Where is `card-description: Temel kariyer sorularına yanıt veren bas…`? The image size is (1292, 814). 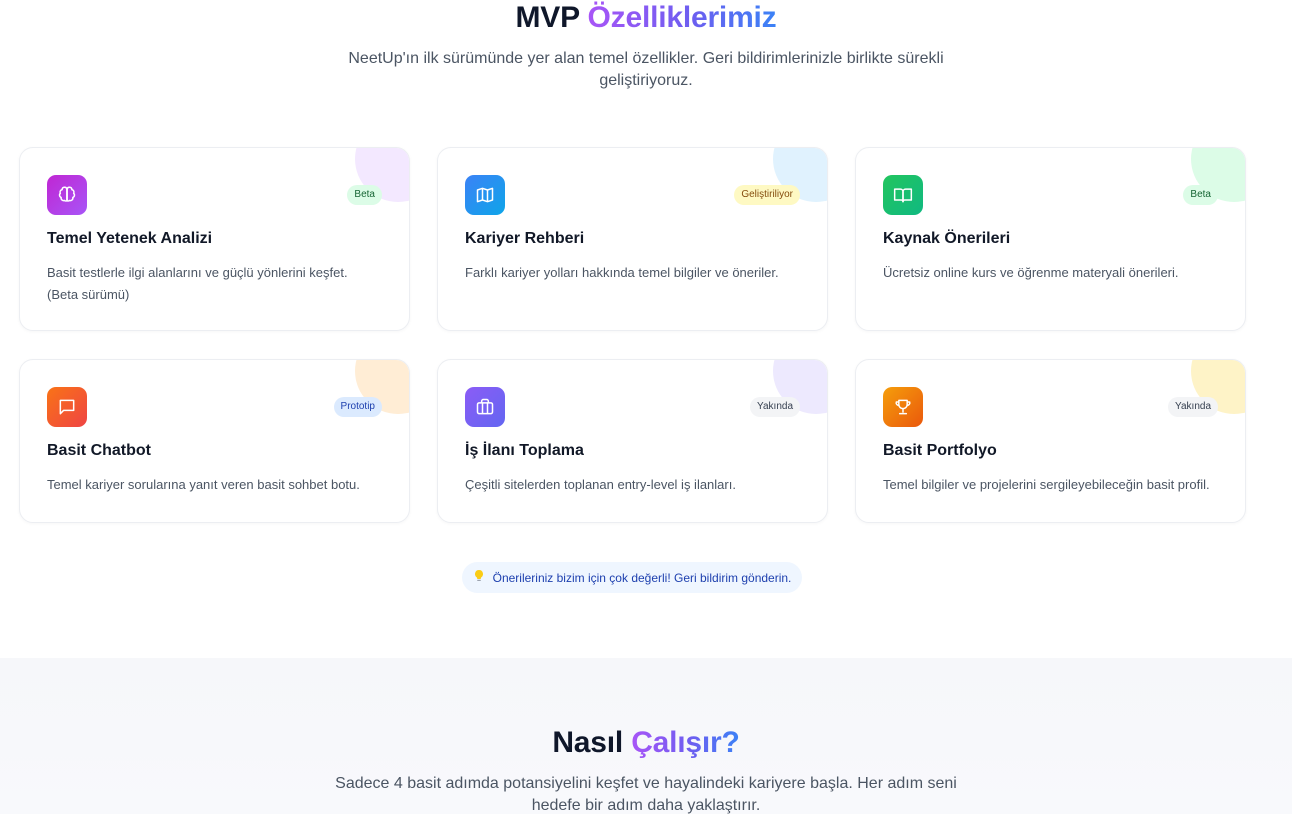
card-description: Temel kariyer sorularına yanıt veren bas… is located at coordinates (203, 484).